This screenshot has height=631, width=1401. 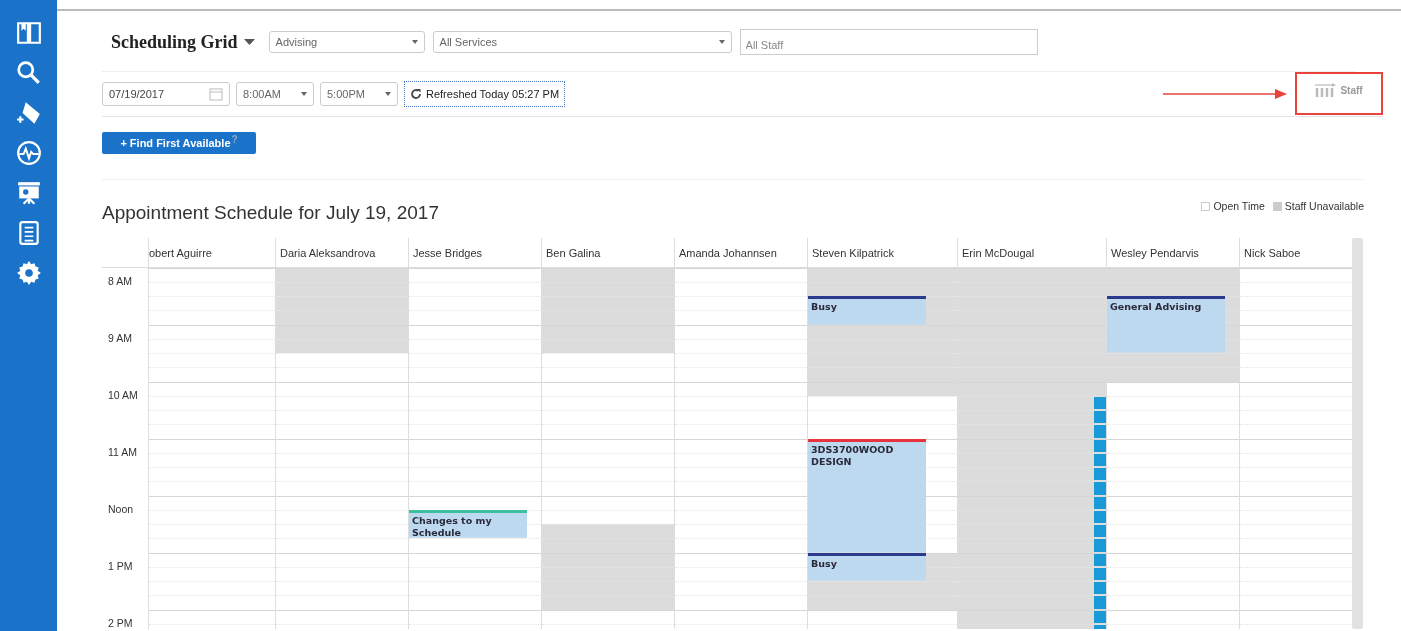 I want to click on appointment-block: General Advising, so click(x=1166, y=324).